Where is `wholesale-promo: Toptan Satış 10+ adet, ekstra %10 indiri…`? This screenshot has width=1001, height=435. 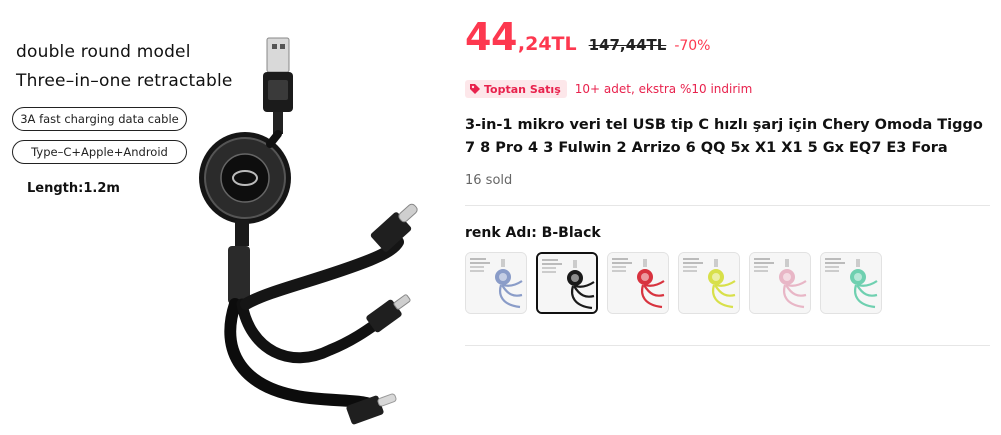
wholesale-promo: Toptan Satış 10+ adet, ekstra %10 indiri… is located at coordinates (608, 89).